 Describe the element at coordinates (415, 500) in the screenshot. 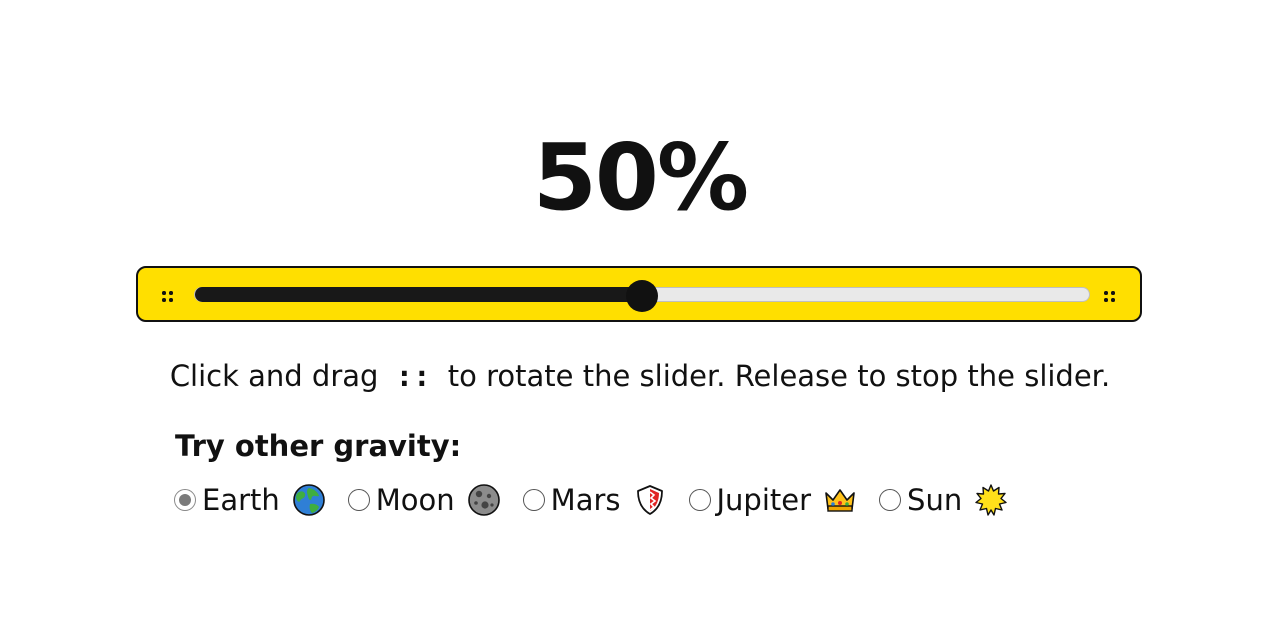

I see `moon-label: Moon` at that location.